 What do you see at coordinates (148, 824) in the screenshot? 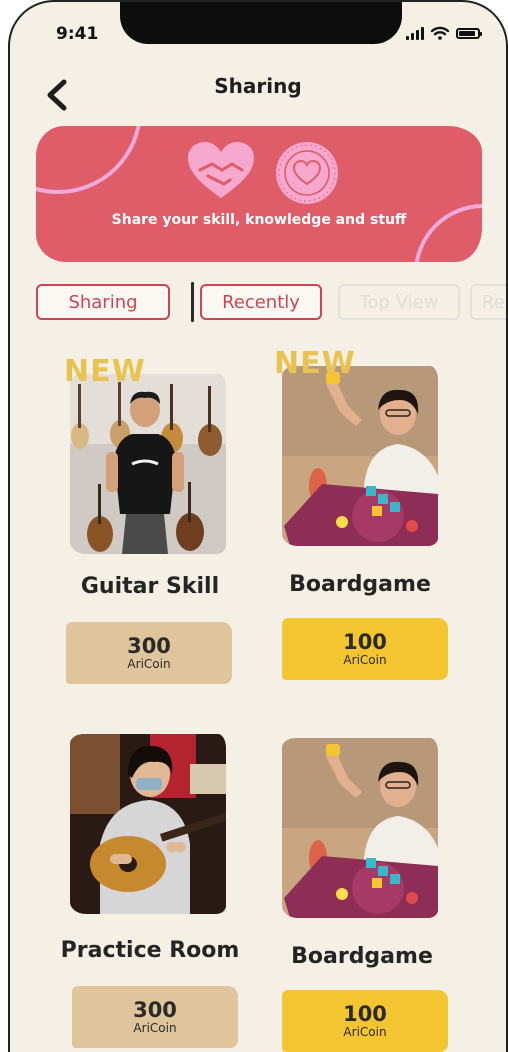
I see `girl-playing-guitar-photo` at bounding box center [148, 824].